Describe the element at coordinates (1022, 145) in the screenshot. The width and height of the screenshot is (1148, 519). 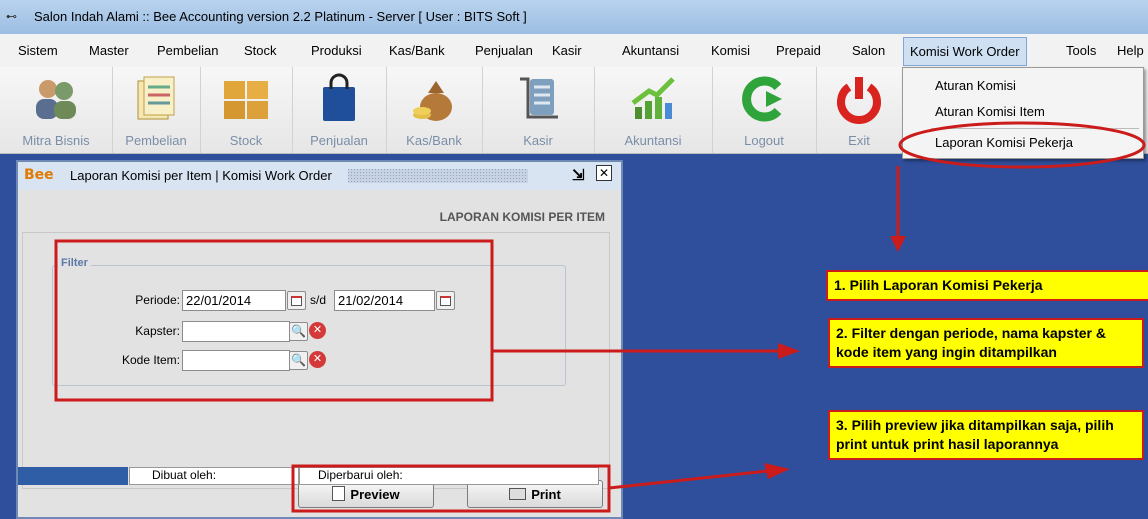
I see `highlight-ellipse` at that location.